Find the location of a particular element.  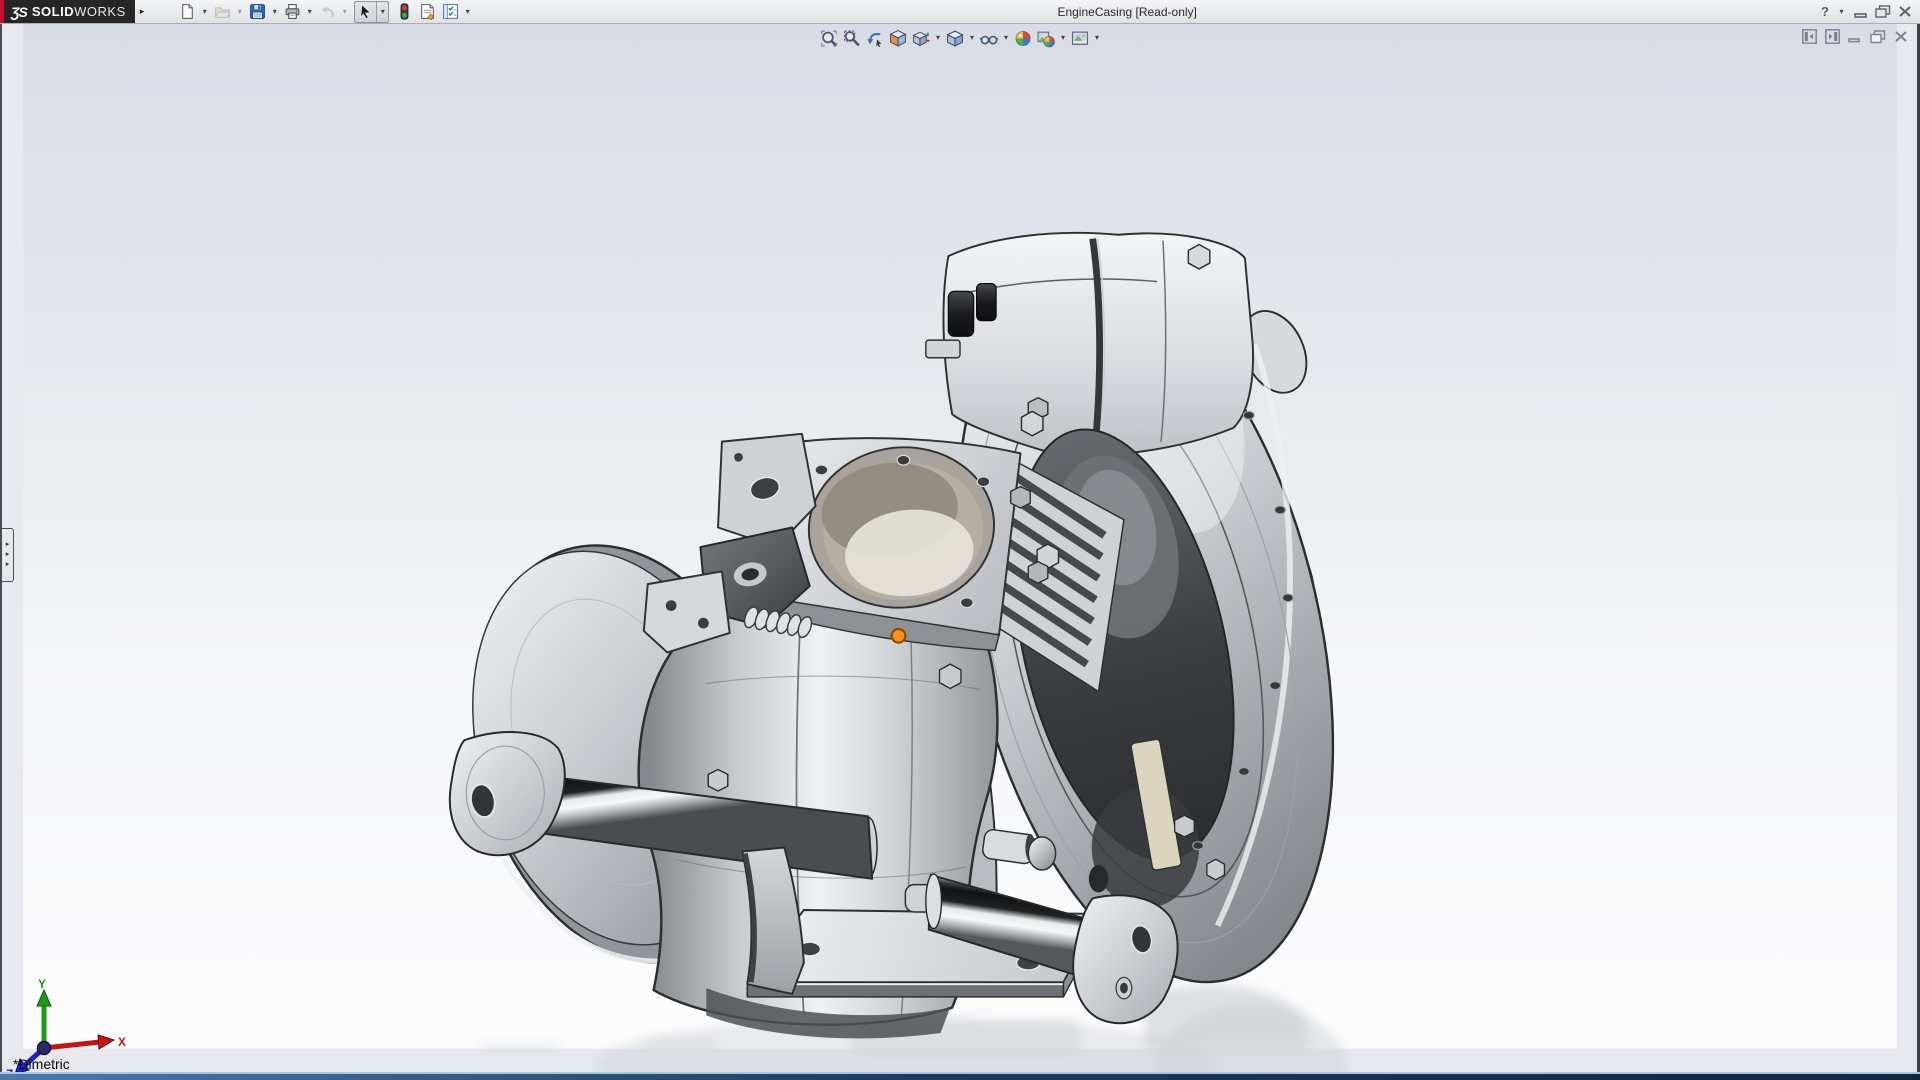

app-window-controls: ? ▾ is located at coordinates (1870, 12).